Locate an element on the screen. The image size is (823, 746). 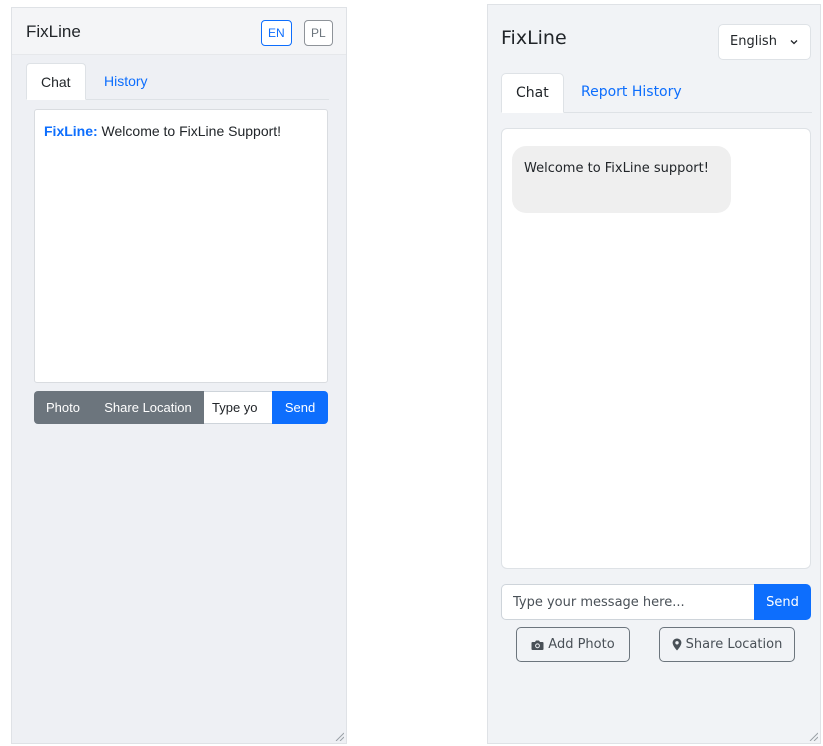
message-text: Welcome to FixLine Support! is located at coordinates (189, 131).